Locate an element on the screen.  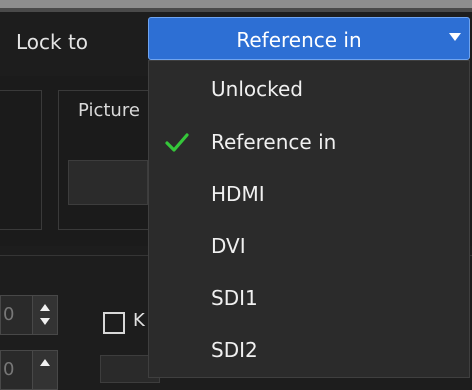
spinbox-1-value: 0 is located at coordinates (9, 314).